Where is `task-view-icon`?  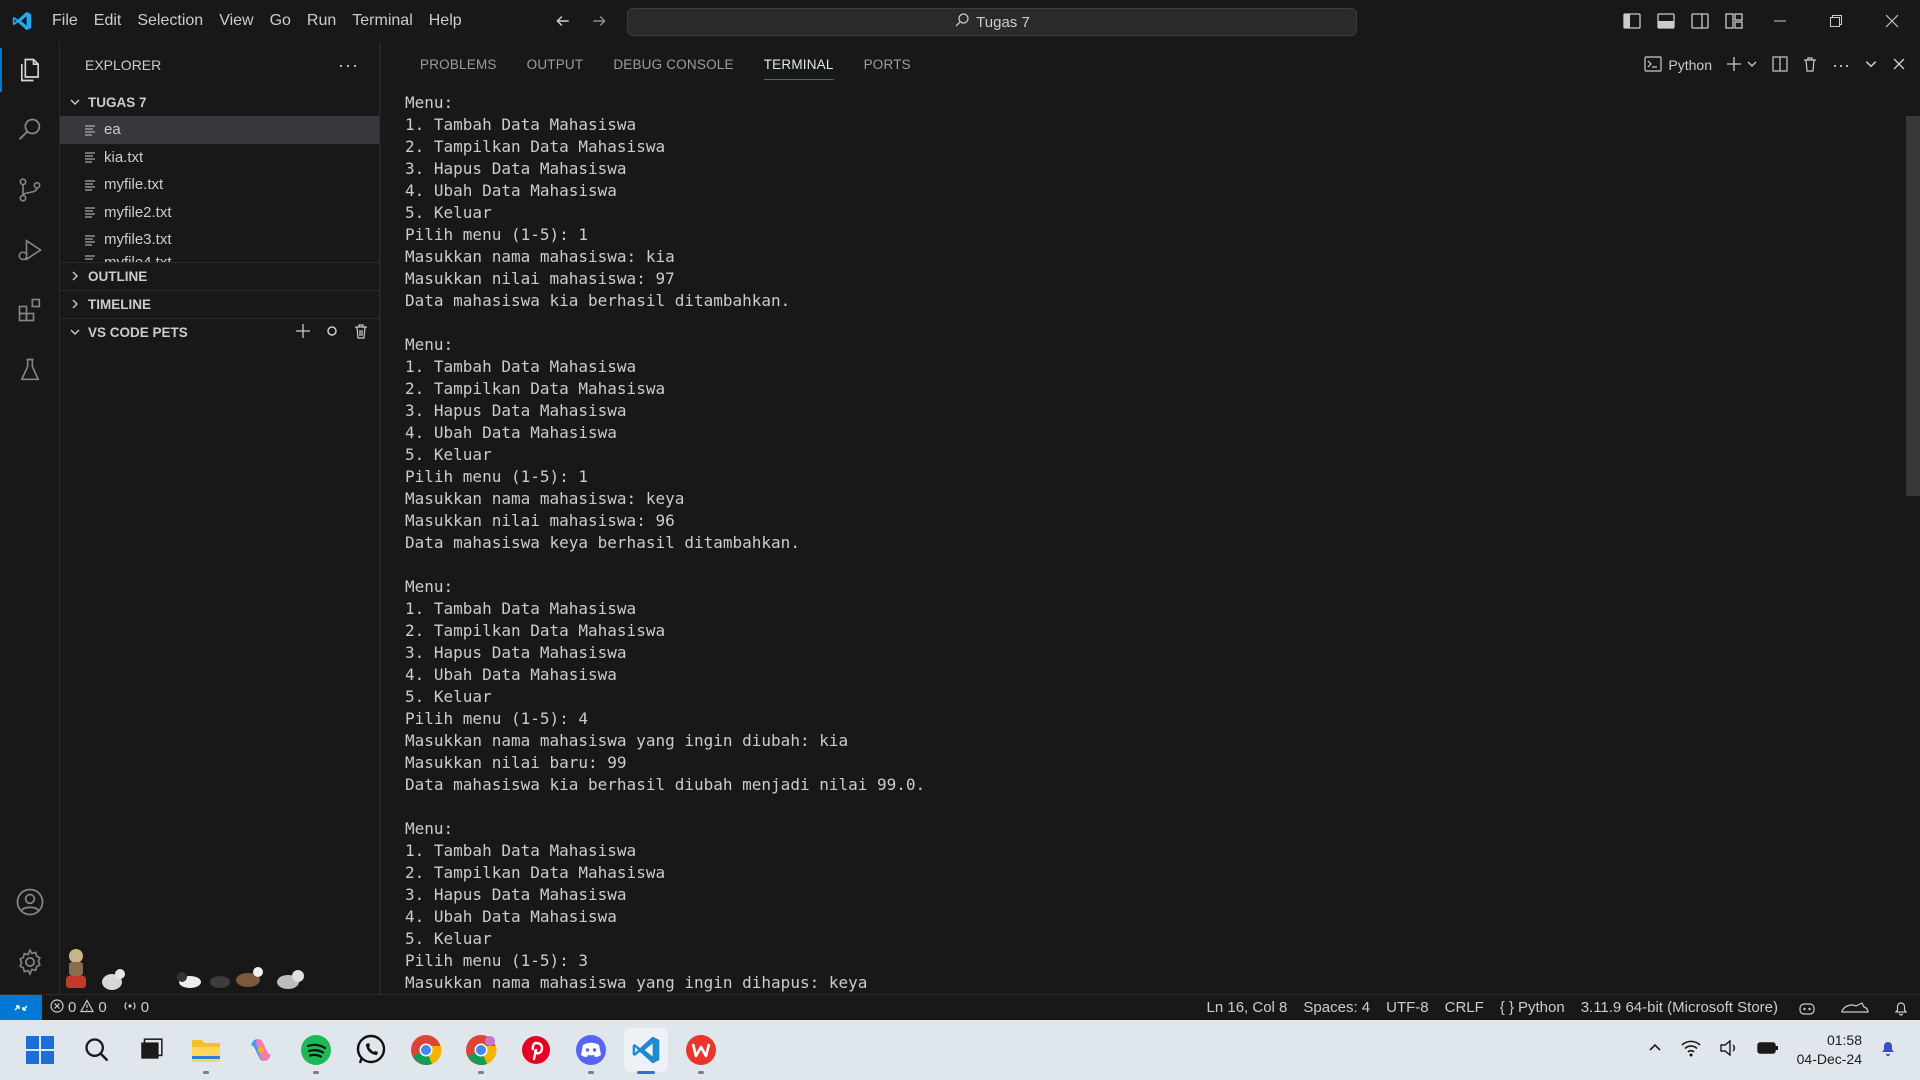 task-view-icon is located at coordinates (151, 1050).